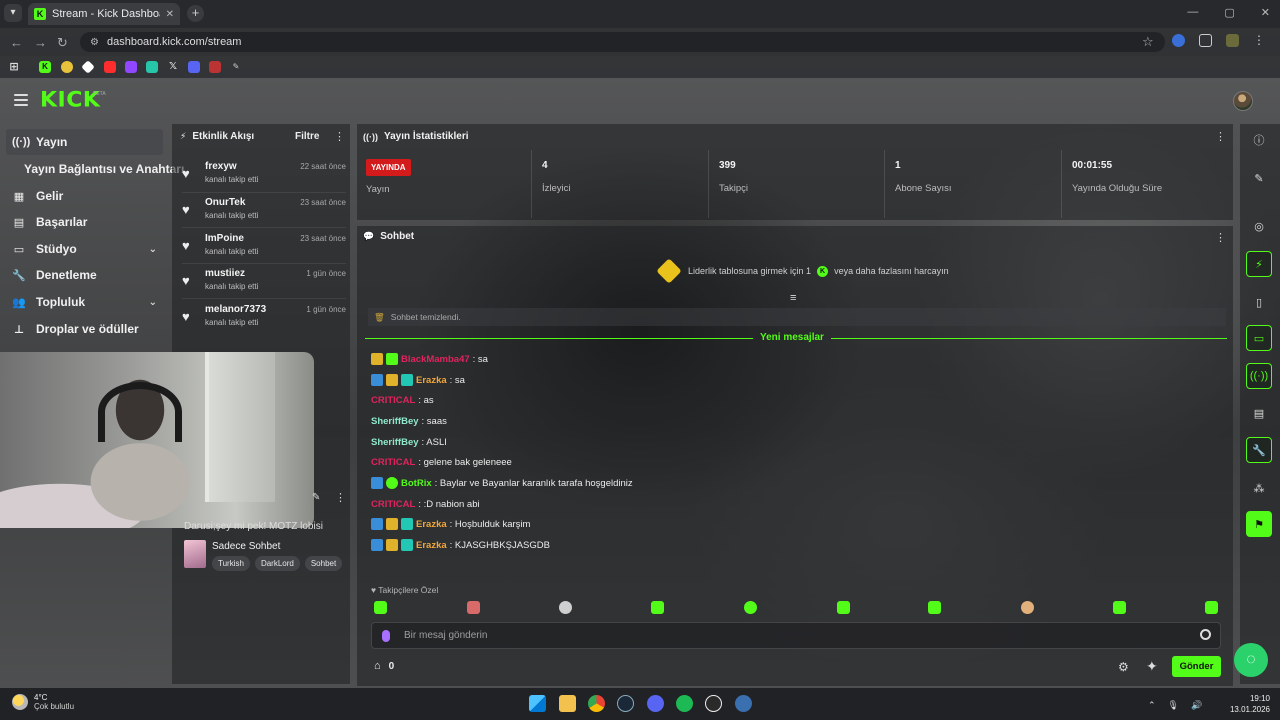 The height and width of the screenshot is (720, 1280). Describe the element at coordinates (713, 703) in the screenshot. I see `obs-icon` at that location.